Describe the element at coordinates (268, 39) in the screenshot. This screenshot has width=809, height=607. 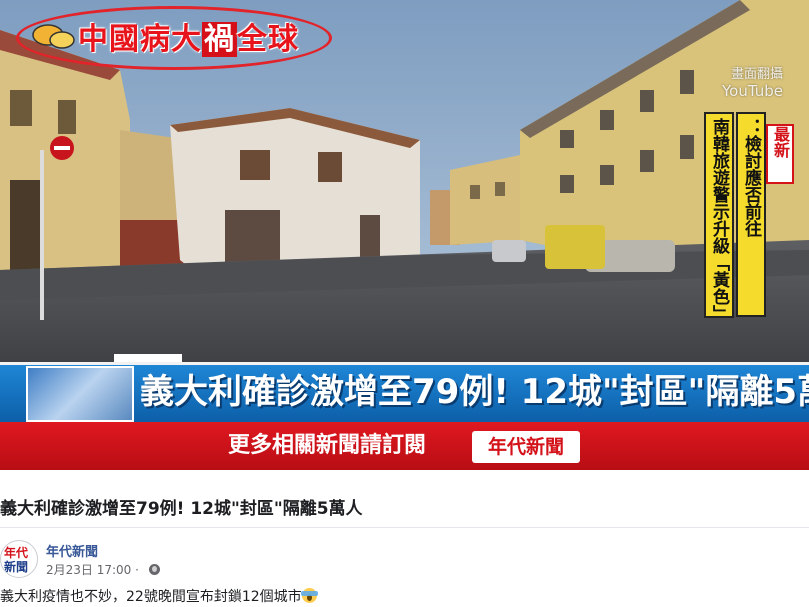
I see `logo-rest-text: 全球` at that location.